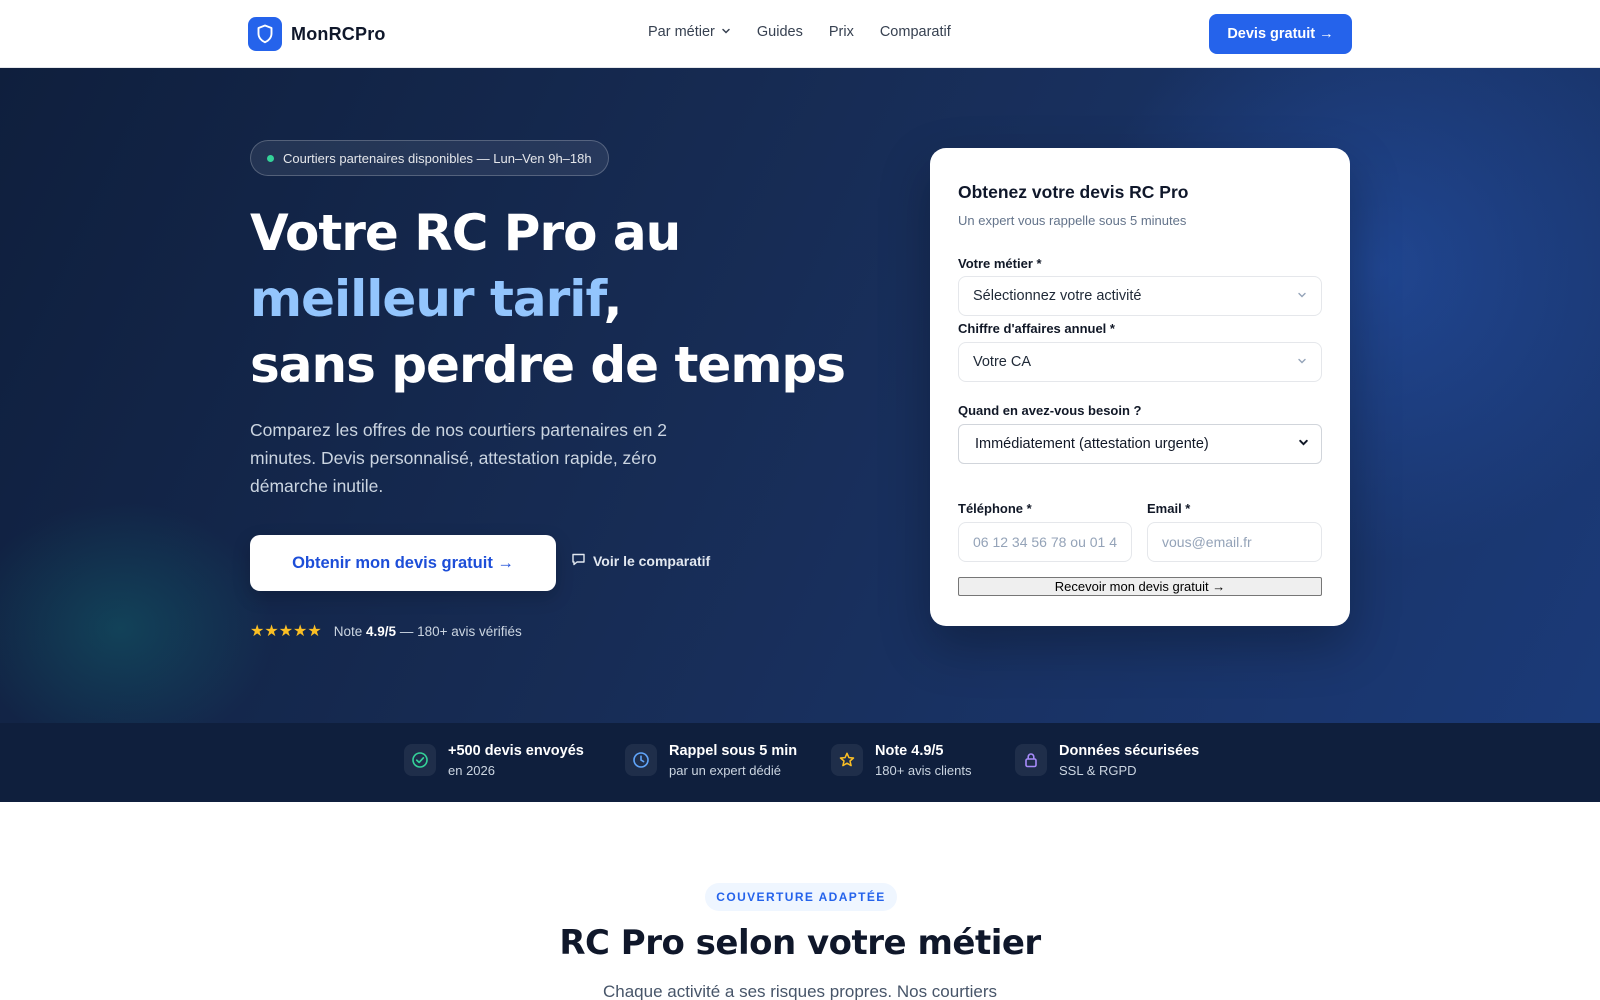 This screenshot has width=1600, height=1000. What do you see at coordinates (909, 751) in the screenshot?
I see `stat-title: Note 4.9/5` at bounding box center [909, 751].